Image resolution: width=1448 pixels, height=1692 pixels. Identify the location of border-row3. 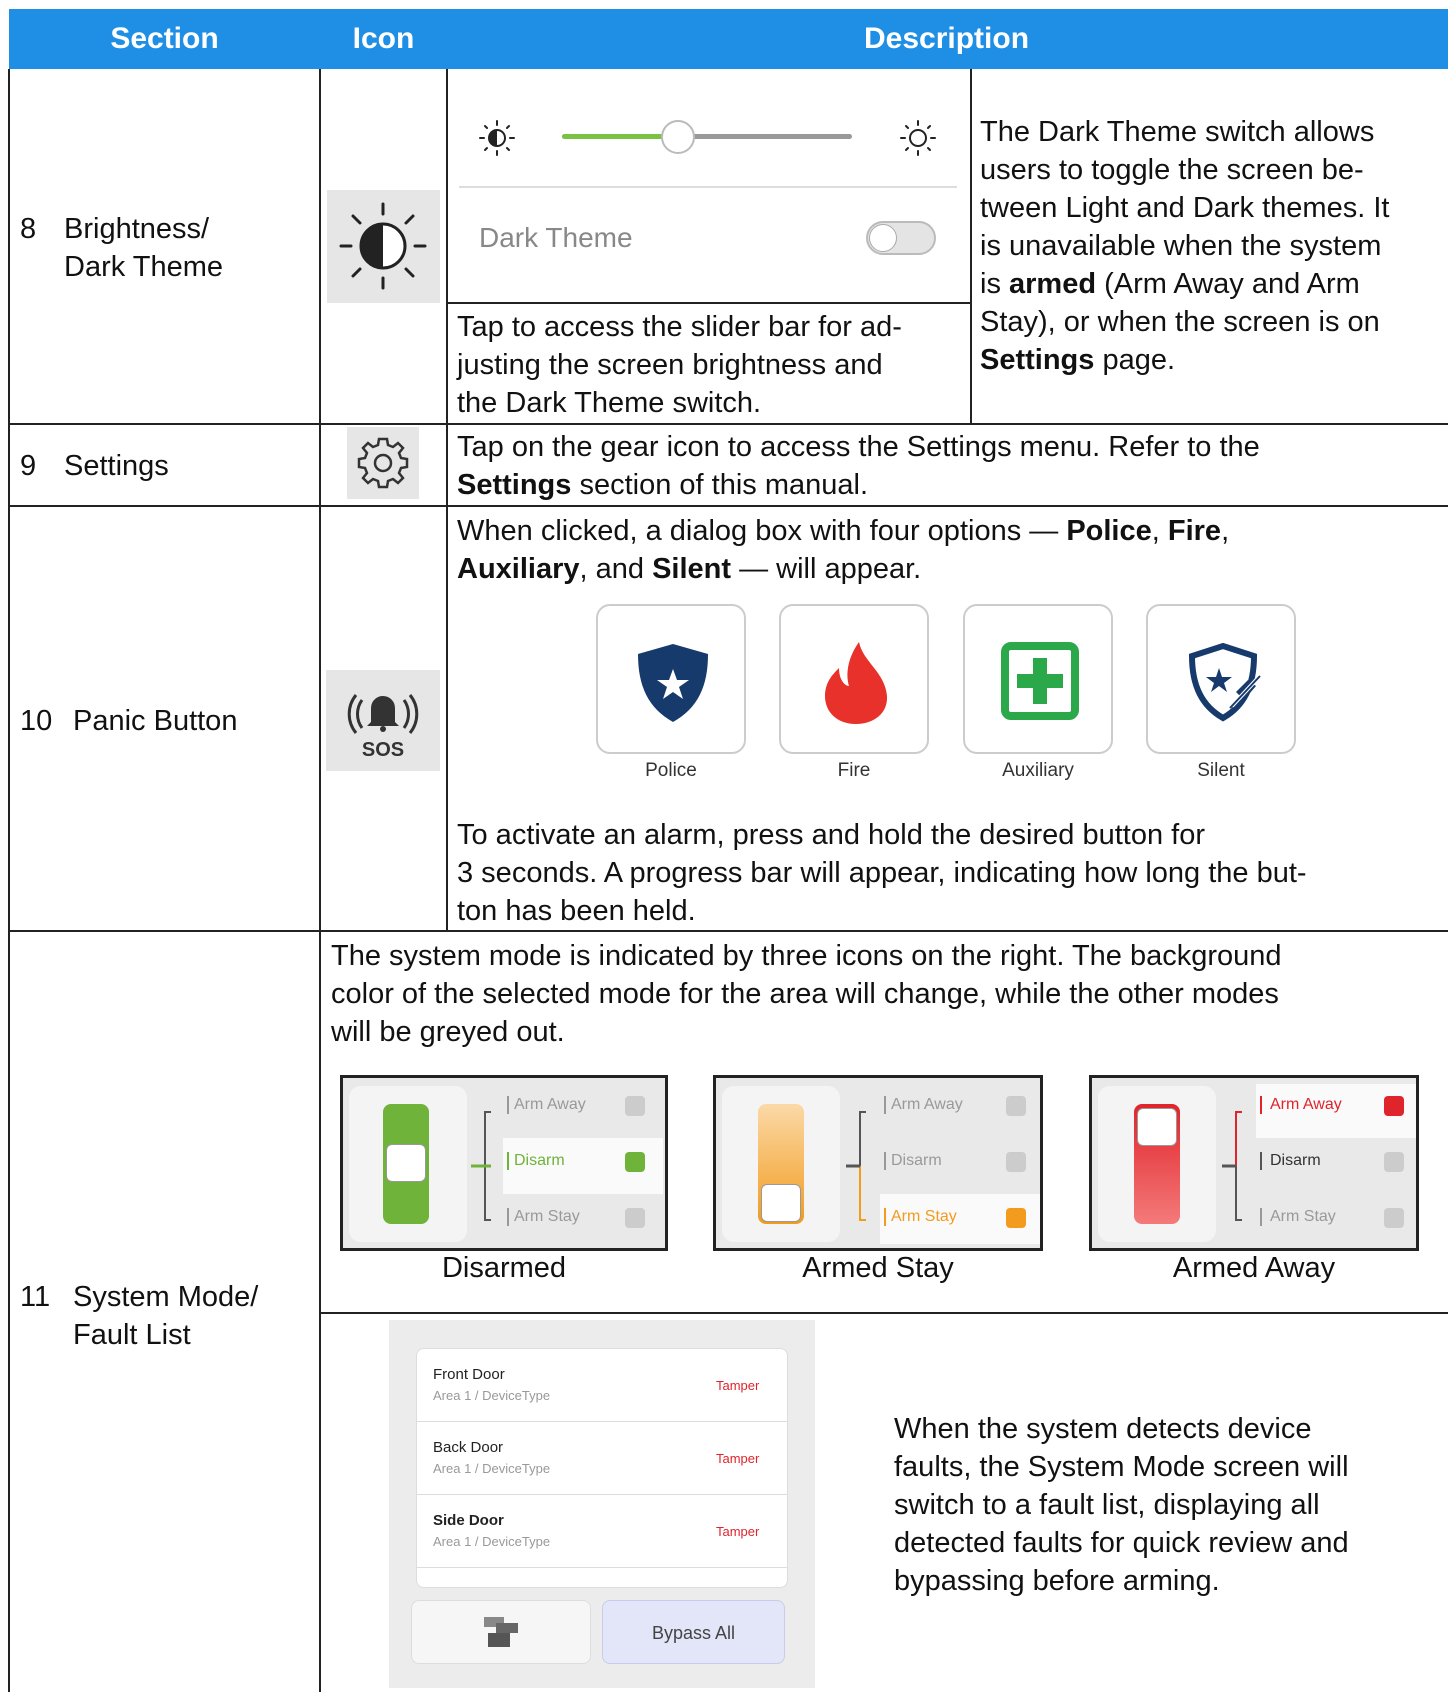
(728, 931).